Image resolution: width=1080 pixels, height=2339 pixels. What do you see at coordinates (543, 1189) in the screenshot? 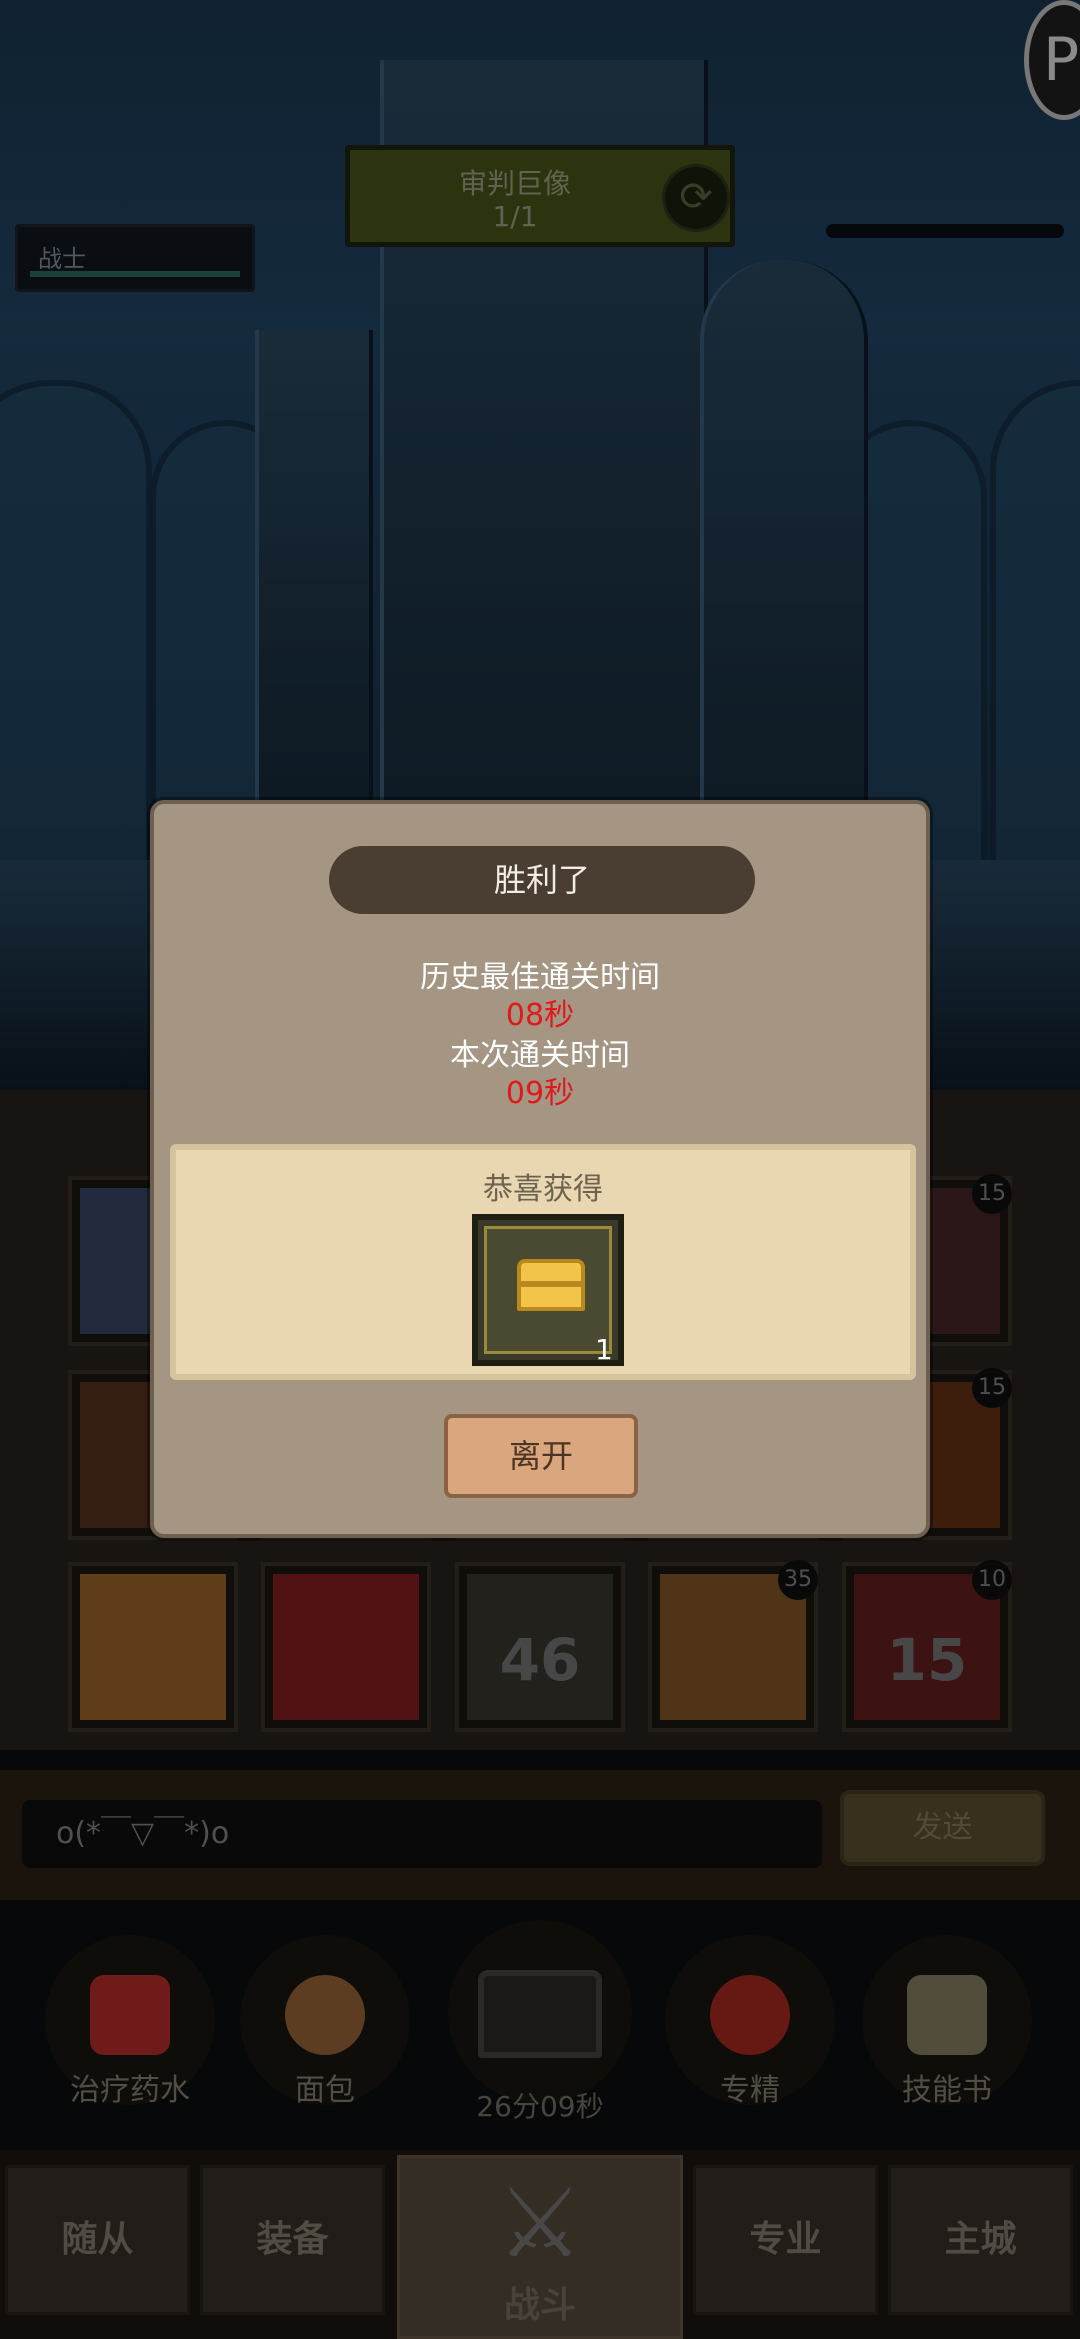
I see `reward-title: 恭喜获得` at bounding box center [543, 1189].